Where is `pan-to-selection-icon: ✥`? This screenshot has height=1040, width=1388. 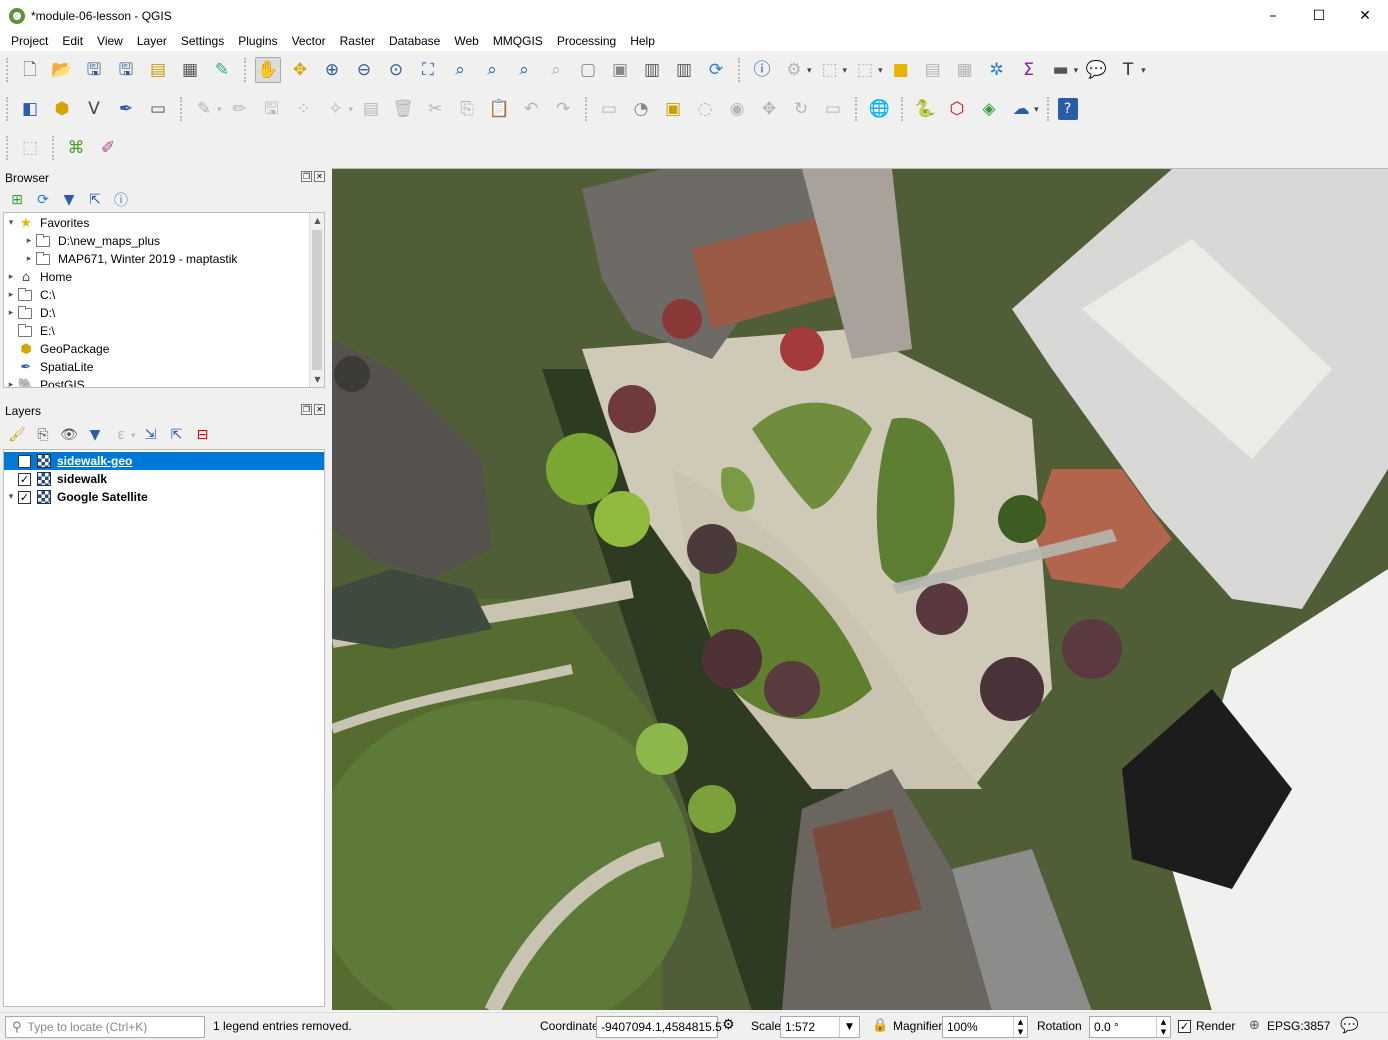
pan-to-selection-icon: ✥ is located at coordinates (300, 70).